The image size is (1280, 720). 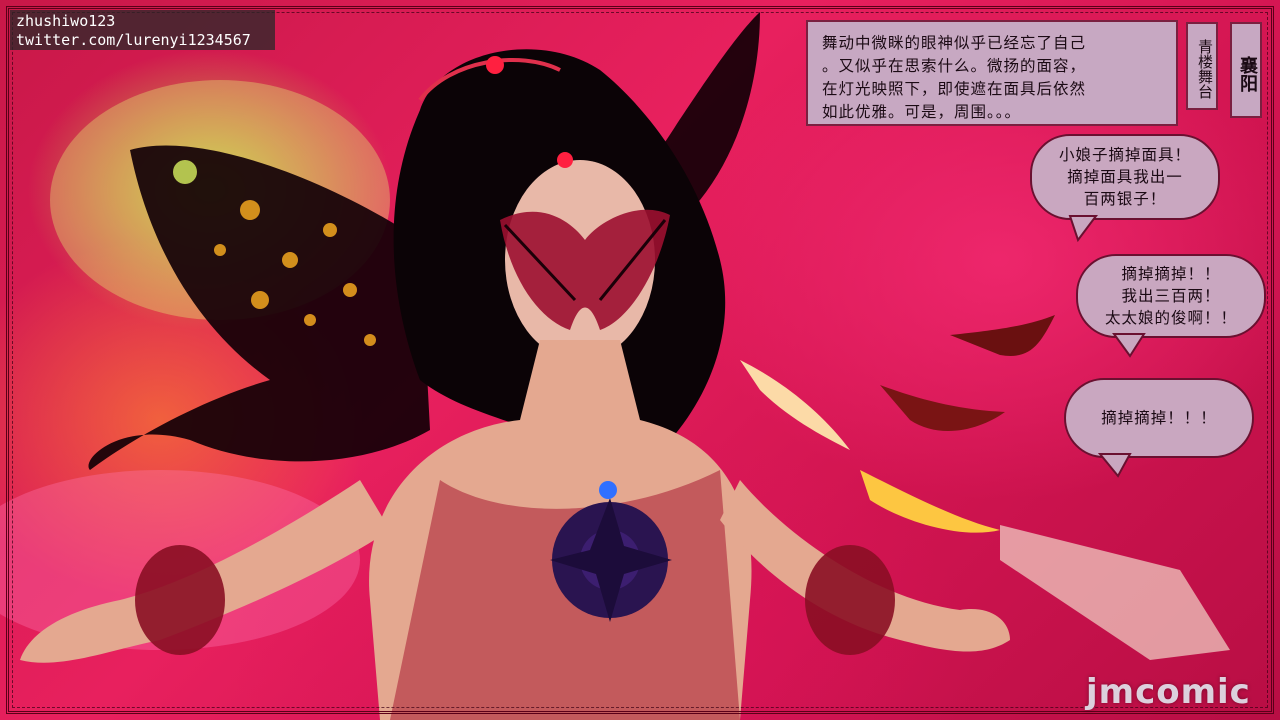 I want to click on speech-bubble: 小娘子摘掉面具！ 摘掉面具我出一 百两银子！, so click(x=1125, y=177).